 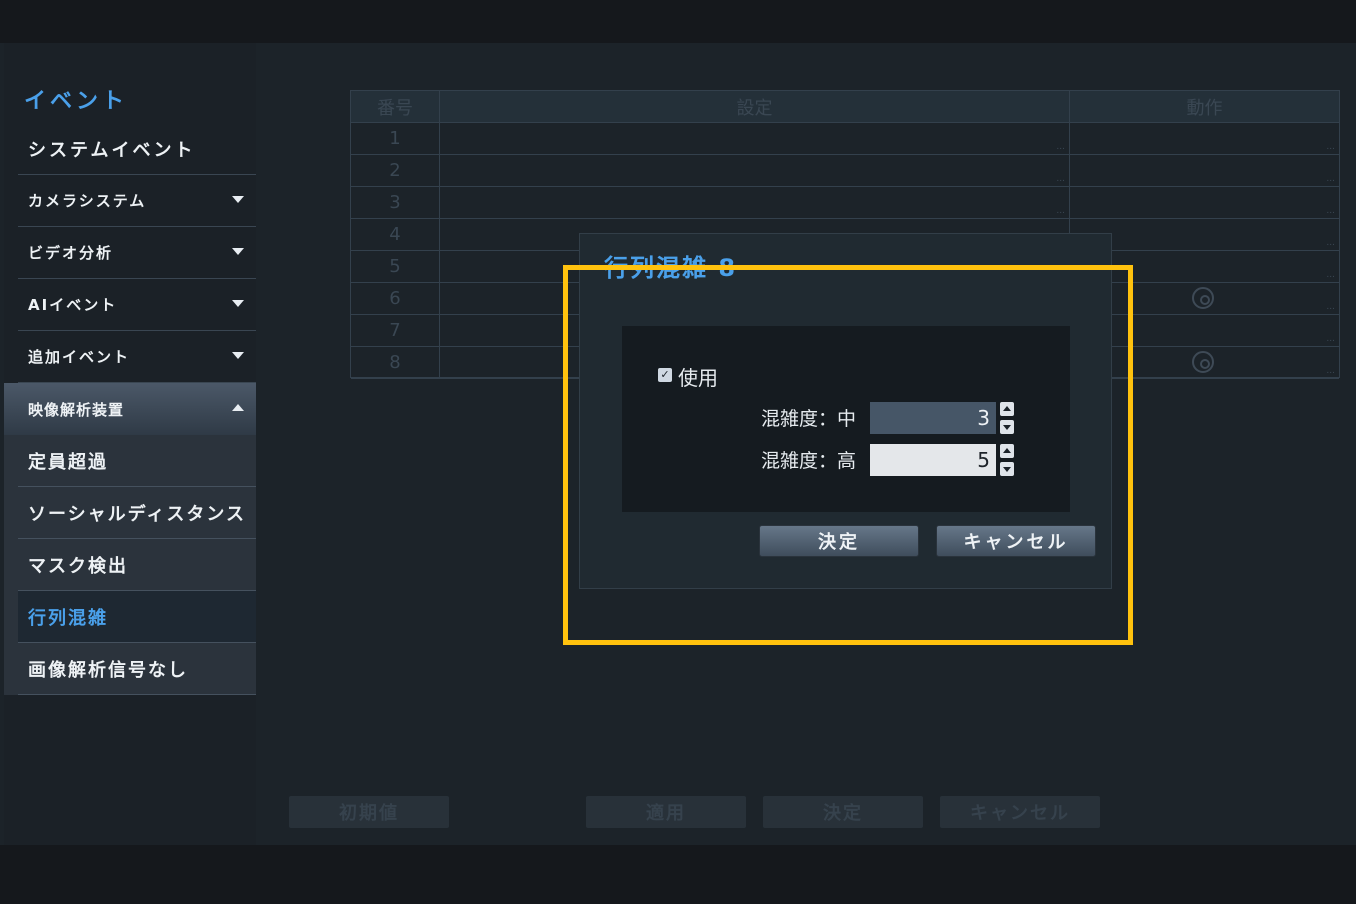 What do you see at coordinates (671, 268) in the screenshot?
I see `dialog-title: 行列混雑 8` at bounding box center [671, 268].